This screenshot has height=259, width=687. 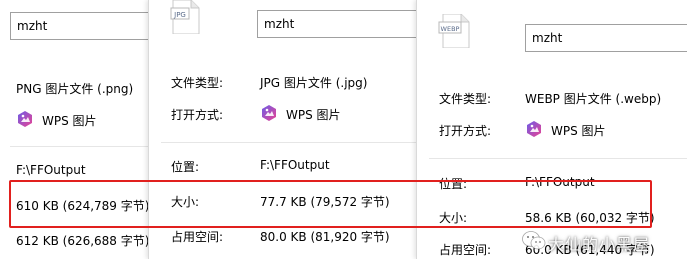 What do you see at coordinates (314, 83) in the screenshot?
I see `file-type-value: JPG 图片文件 (.jpg)` at bounding box center [314, 83].